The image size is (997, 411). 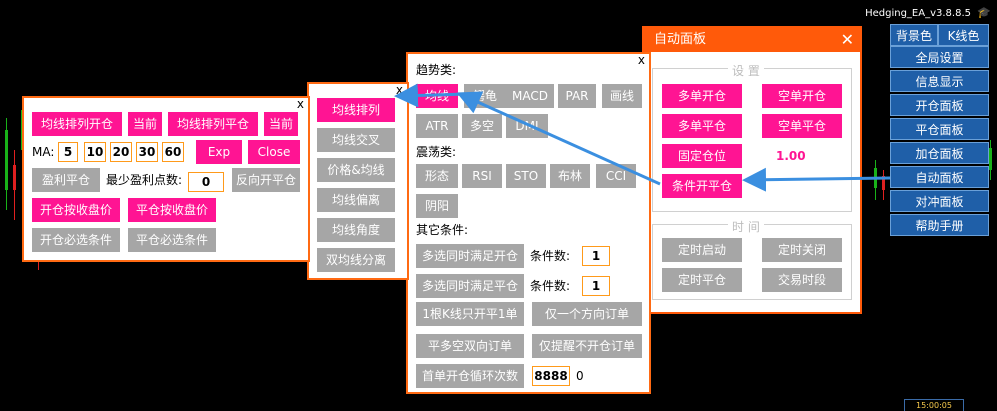 I want to click on ma-method-button: Exp, so click(x=219, y=152).